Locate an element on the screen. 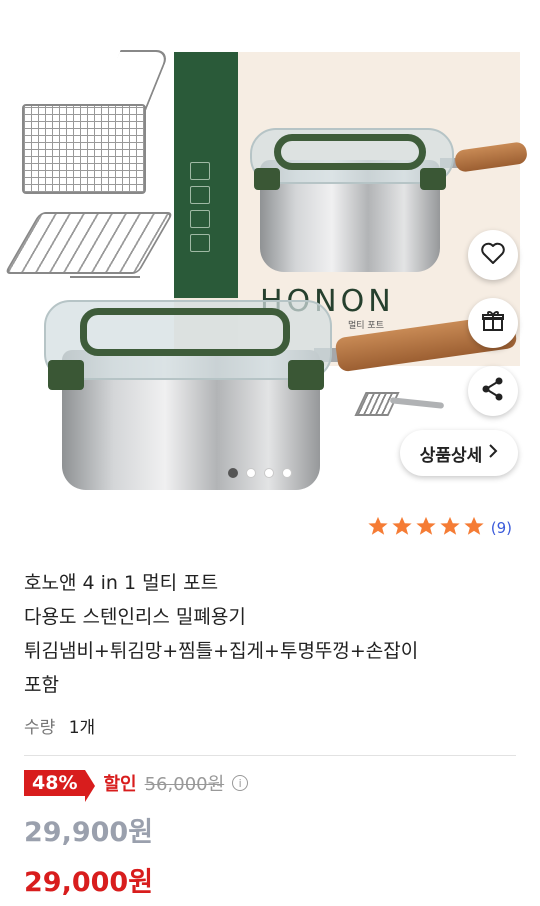  box-icon-strip is located at coordinates (204, 207).